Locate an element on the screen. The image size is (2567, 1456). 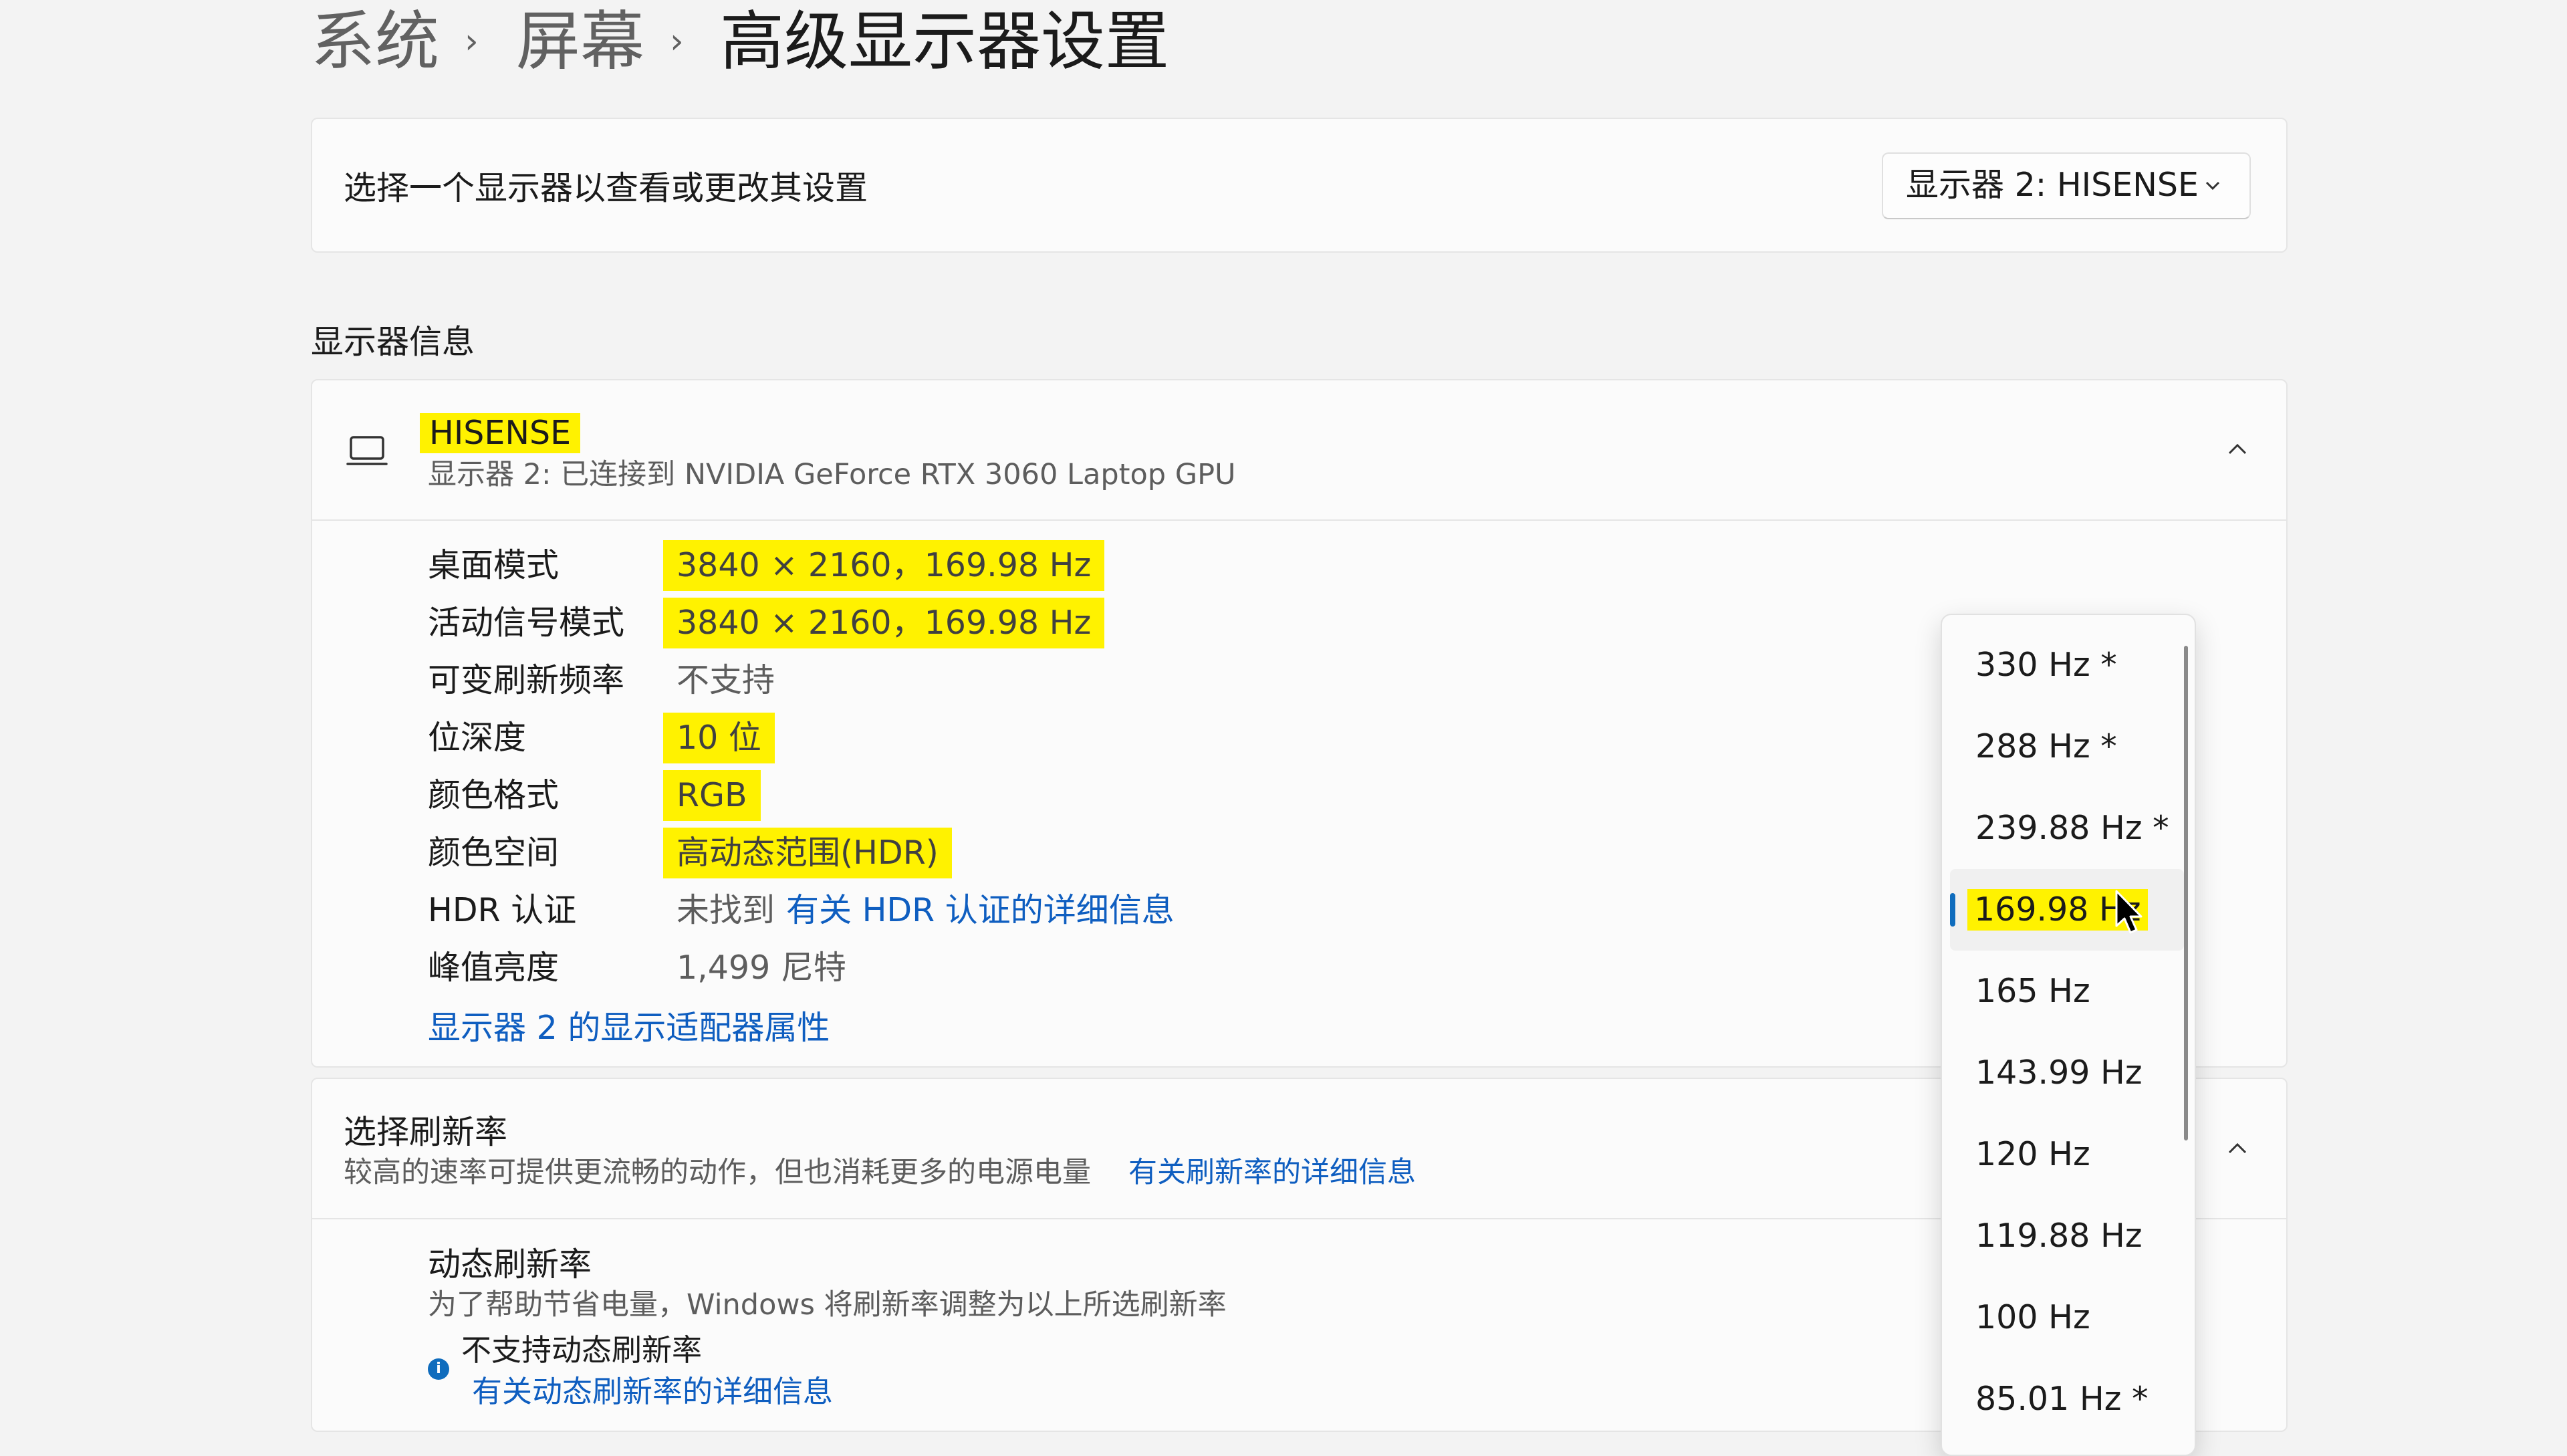
refresh-option: 165 Hz is located at coordinates (2068, 991).